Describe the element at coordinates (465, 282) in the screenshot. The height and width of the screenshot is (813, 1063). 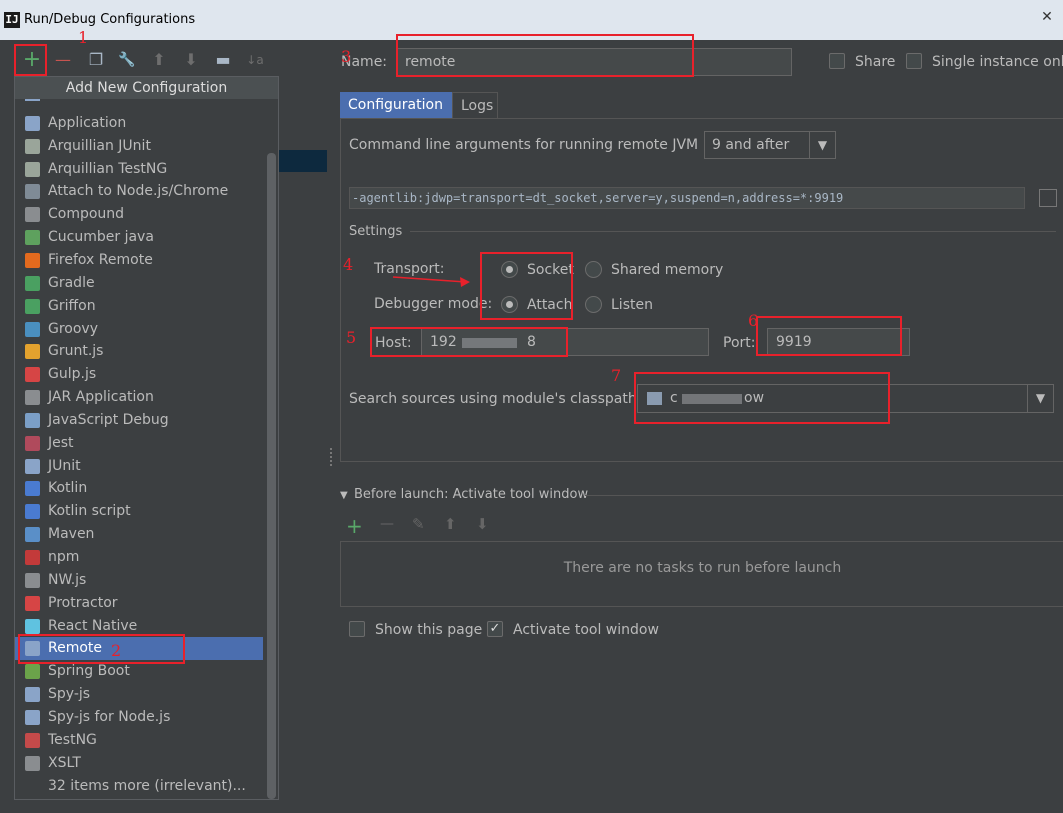
I see `annotation-arrow-head` at that location.